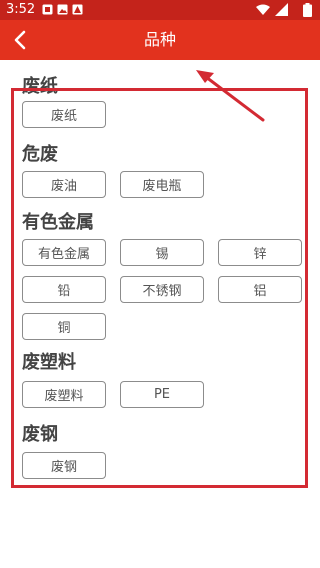 The height and width of the screenshot is (568, 320). What do you see at coordinates (281, 9) in the screenshot?
I see `signal-icon` at bounding box center [281, 9].